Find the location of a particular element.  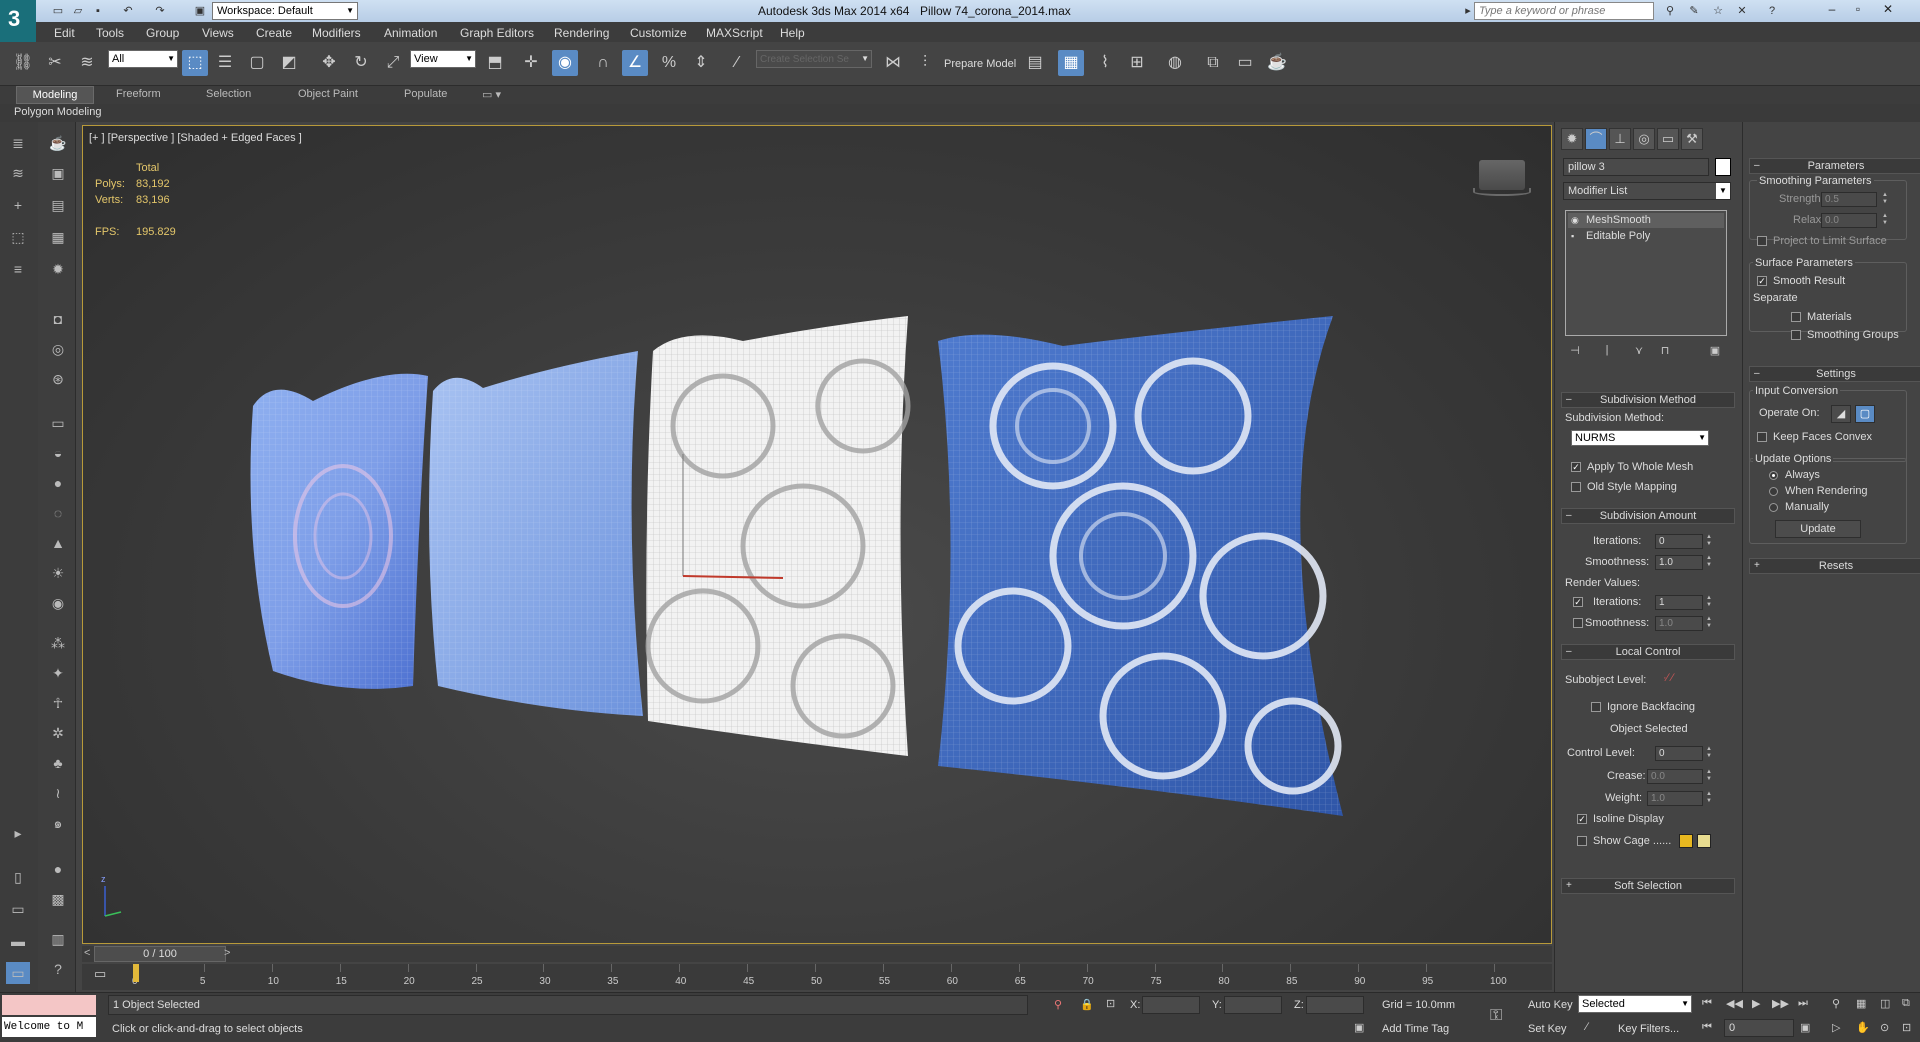

maxscript-listener-input is located at coordinates (49, 1005).